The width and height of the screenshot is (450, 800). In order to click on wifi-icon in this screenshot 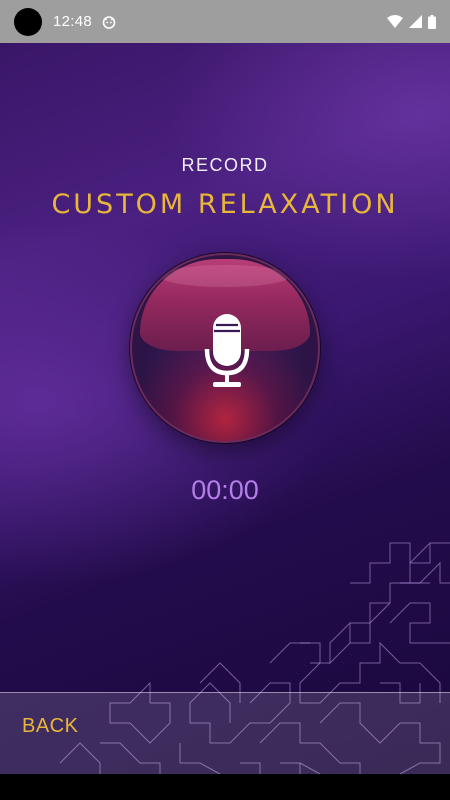, I will do `click(395, 21)`.